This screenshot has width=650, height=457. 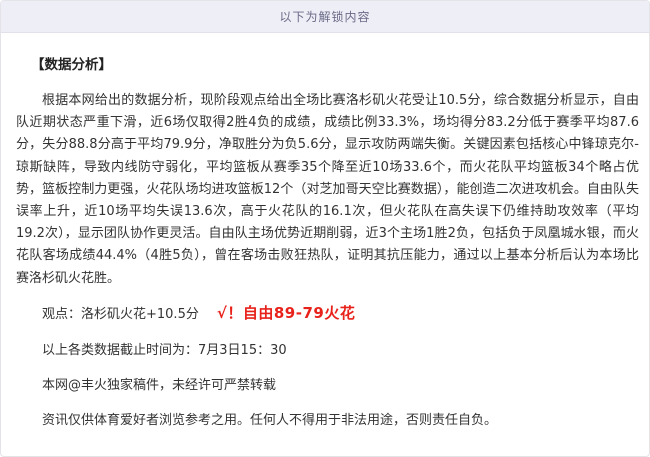 I want to click on section-title: 【数据分析】, so click(x=71, y=65).